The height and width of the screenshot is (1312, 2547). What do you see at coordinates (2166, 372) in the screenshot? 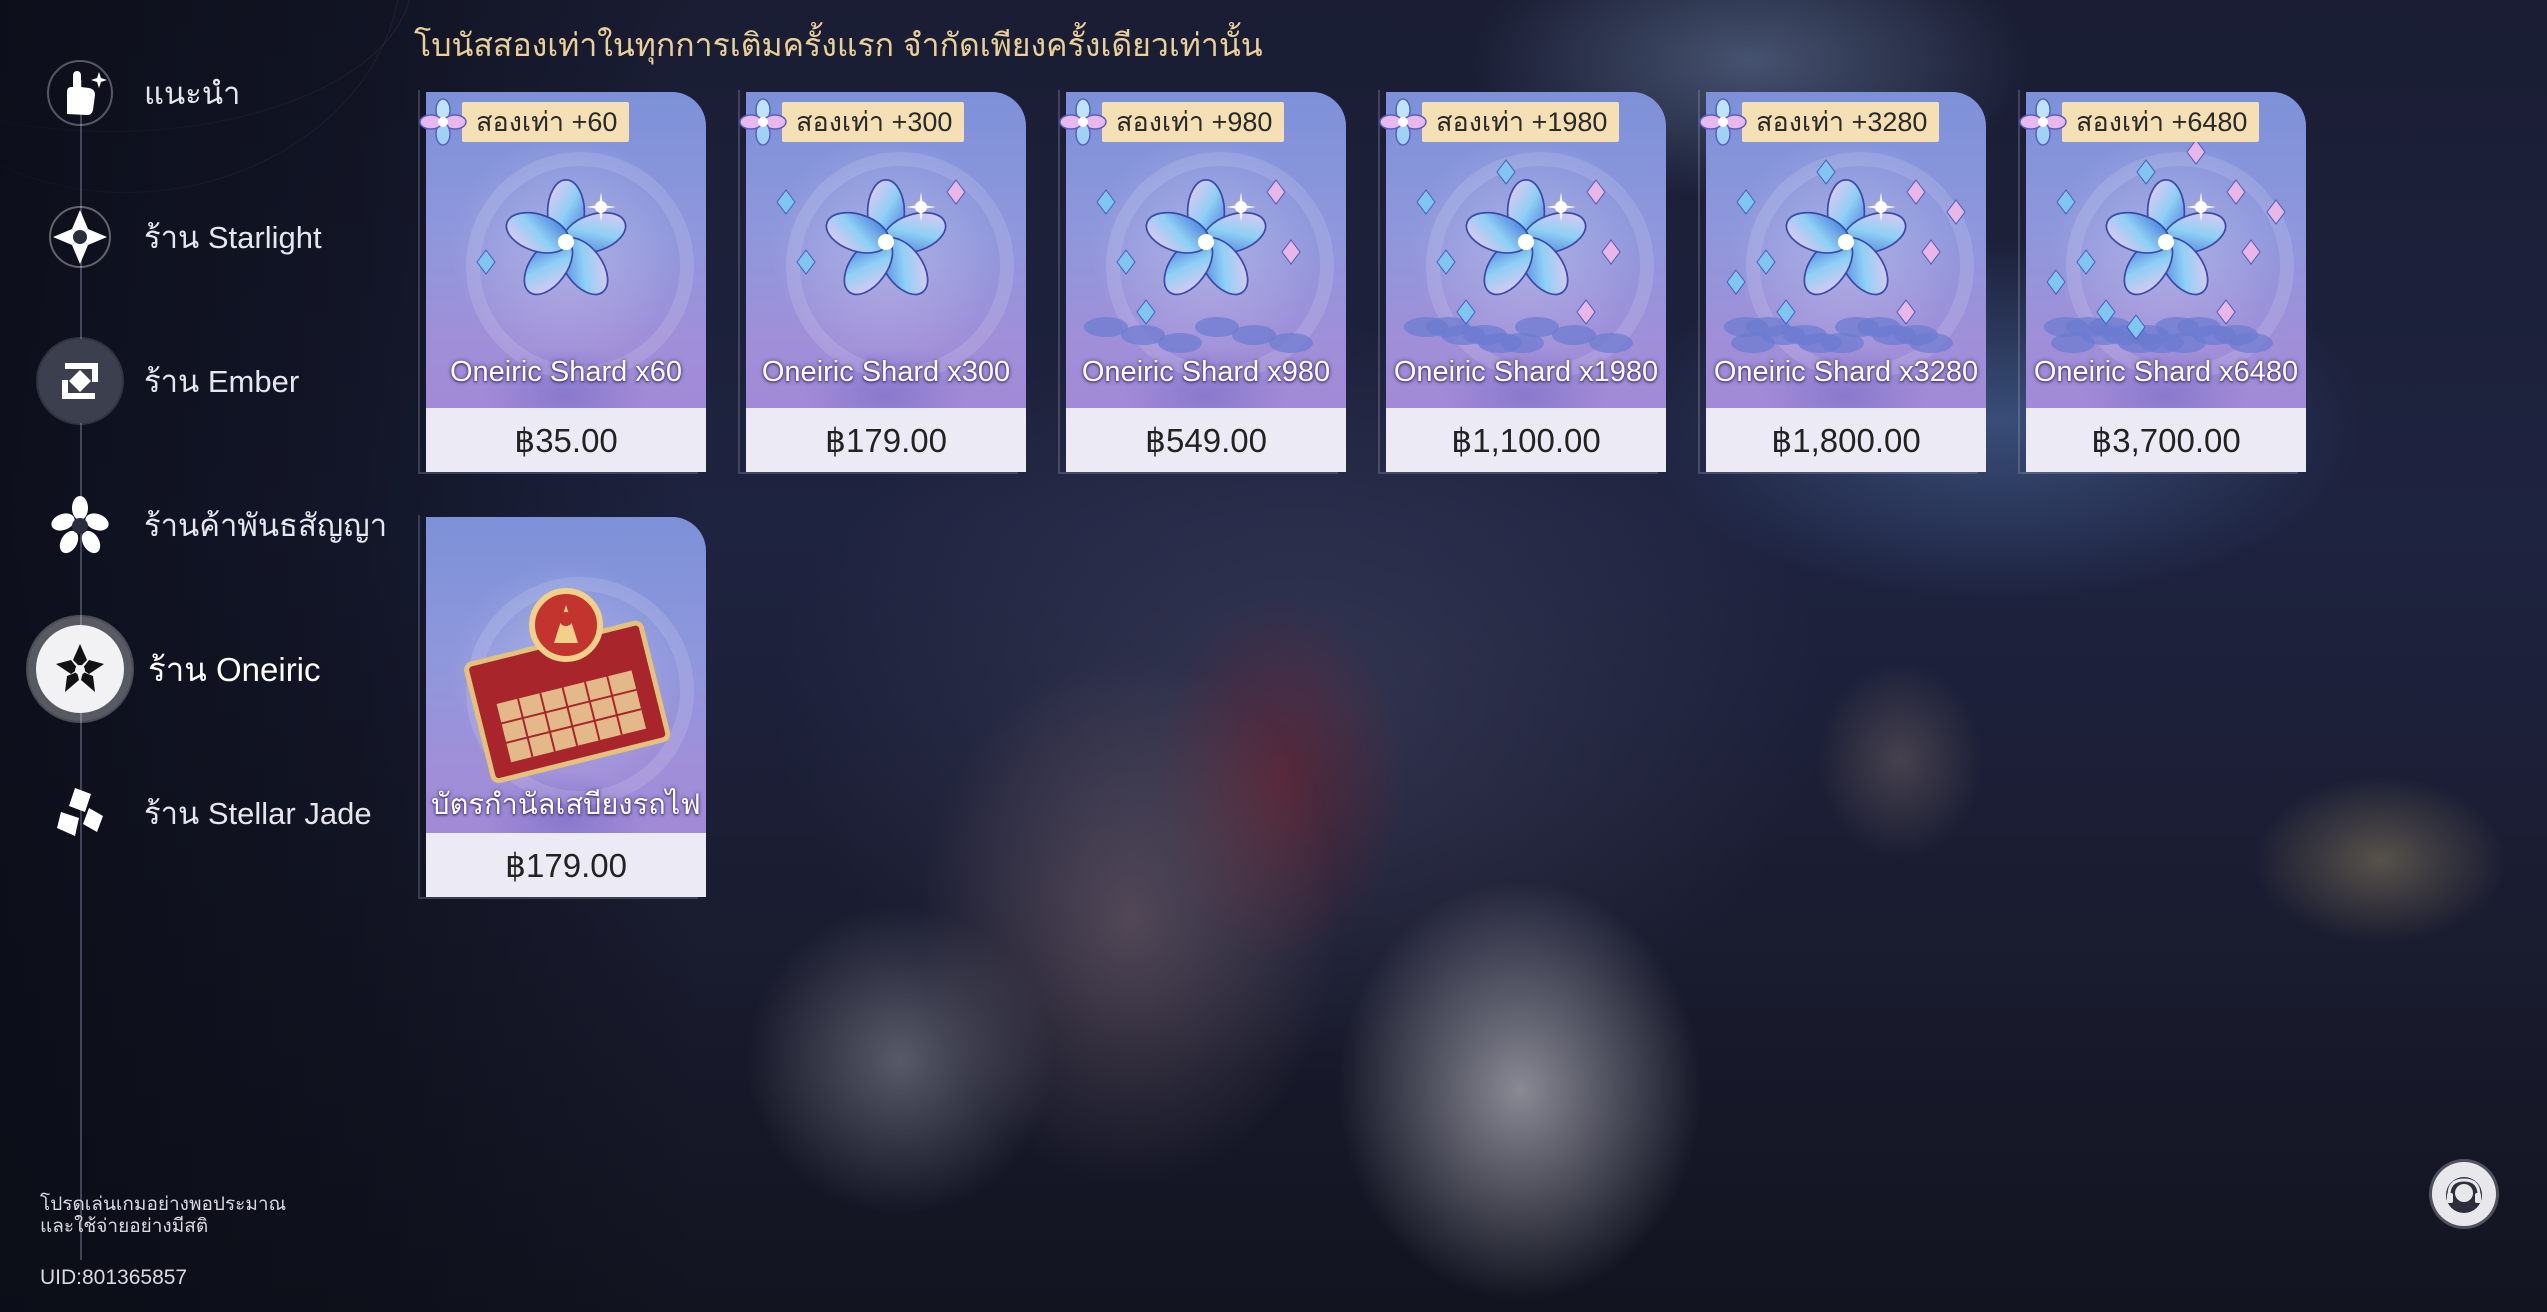
I see `product-name: Oneiric Shard x6480` at bounding box center [2166, 372].